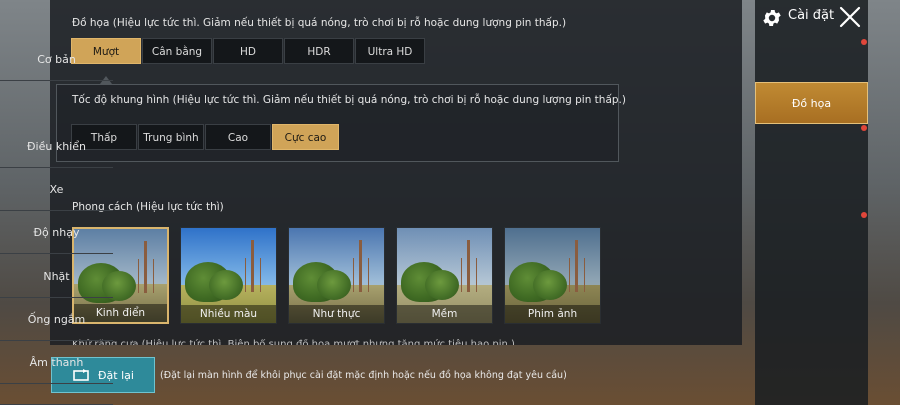 The width and height of the screenshot is (900, 405). What do you see at coordinates (319, 51) in the screenshot?
I see `graphics-option-hdr: HDR` at bounding box center [319, 51].